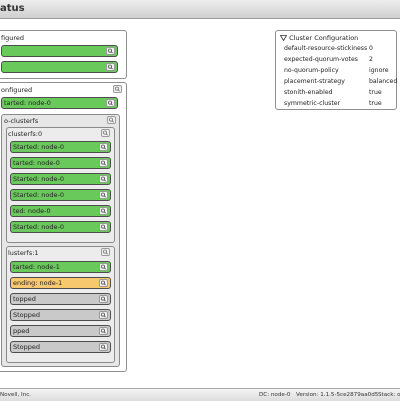  I want to click on configured-panel: figured, so click(63, 54).